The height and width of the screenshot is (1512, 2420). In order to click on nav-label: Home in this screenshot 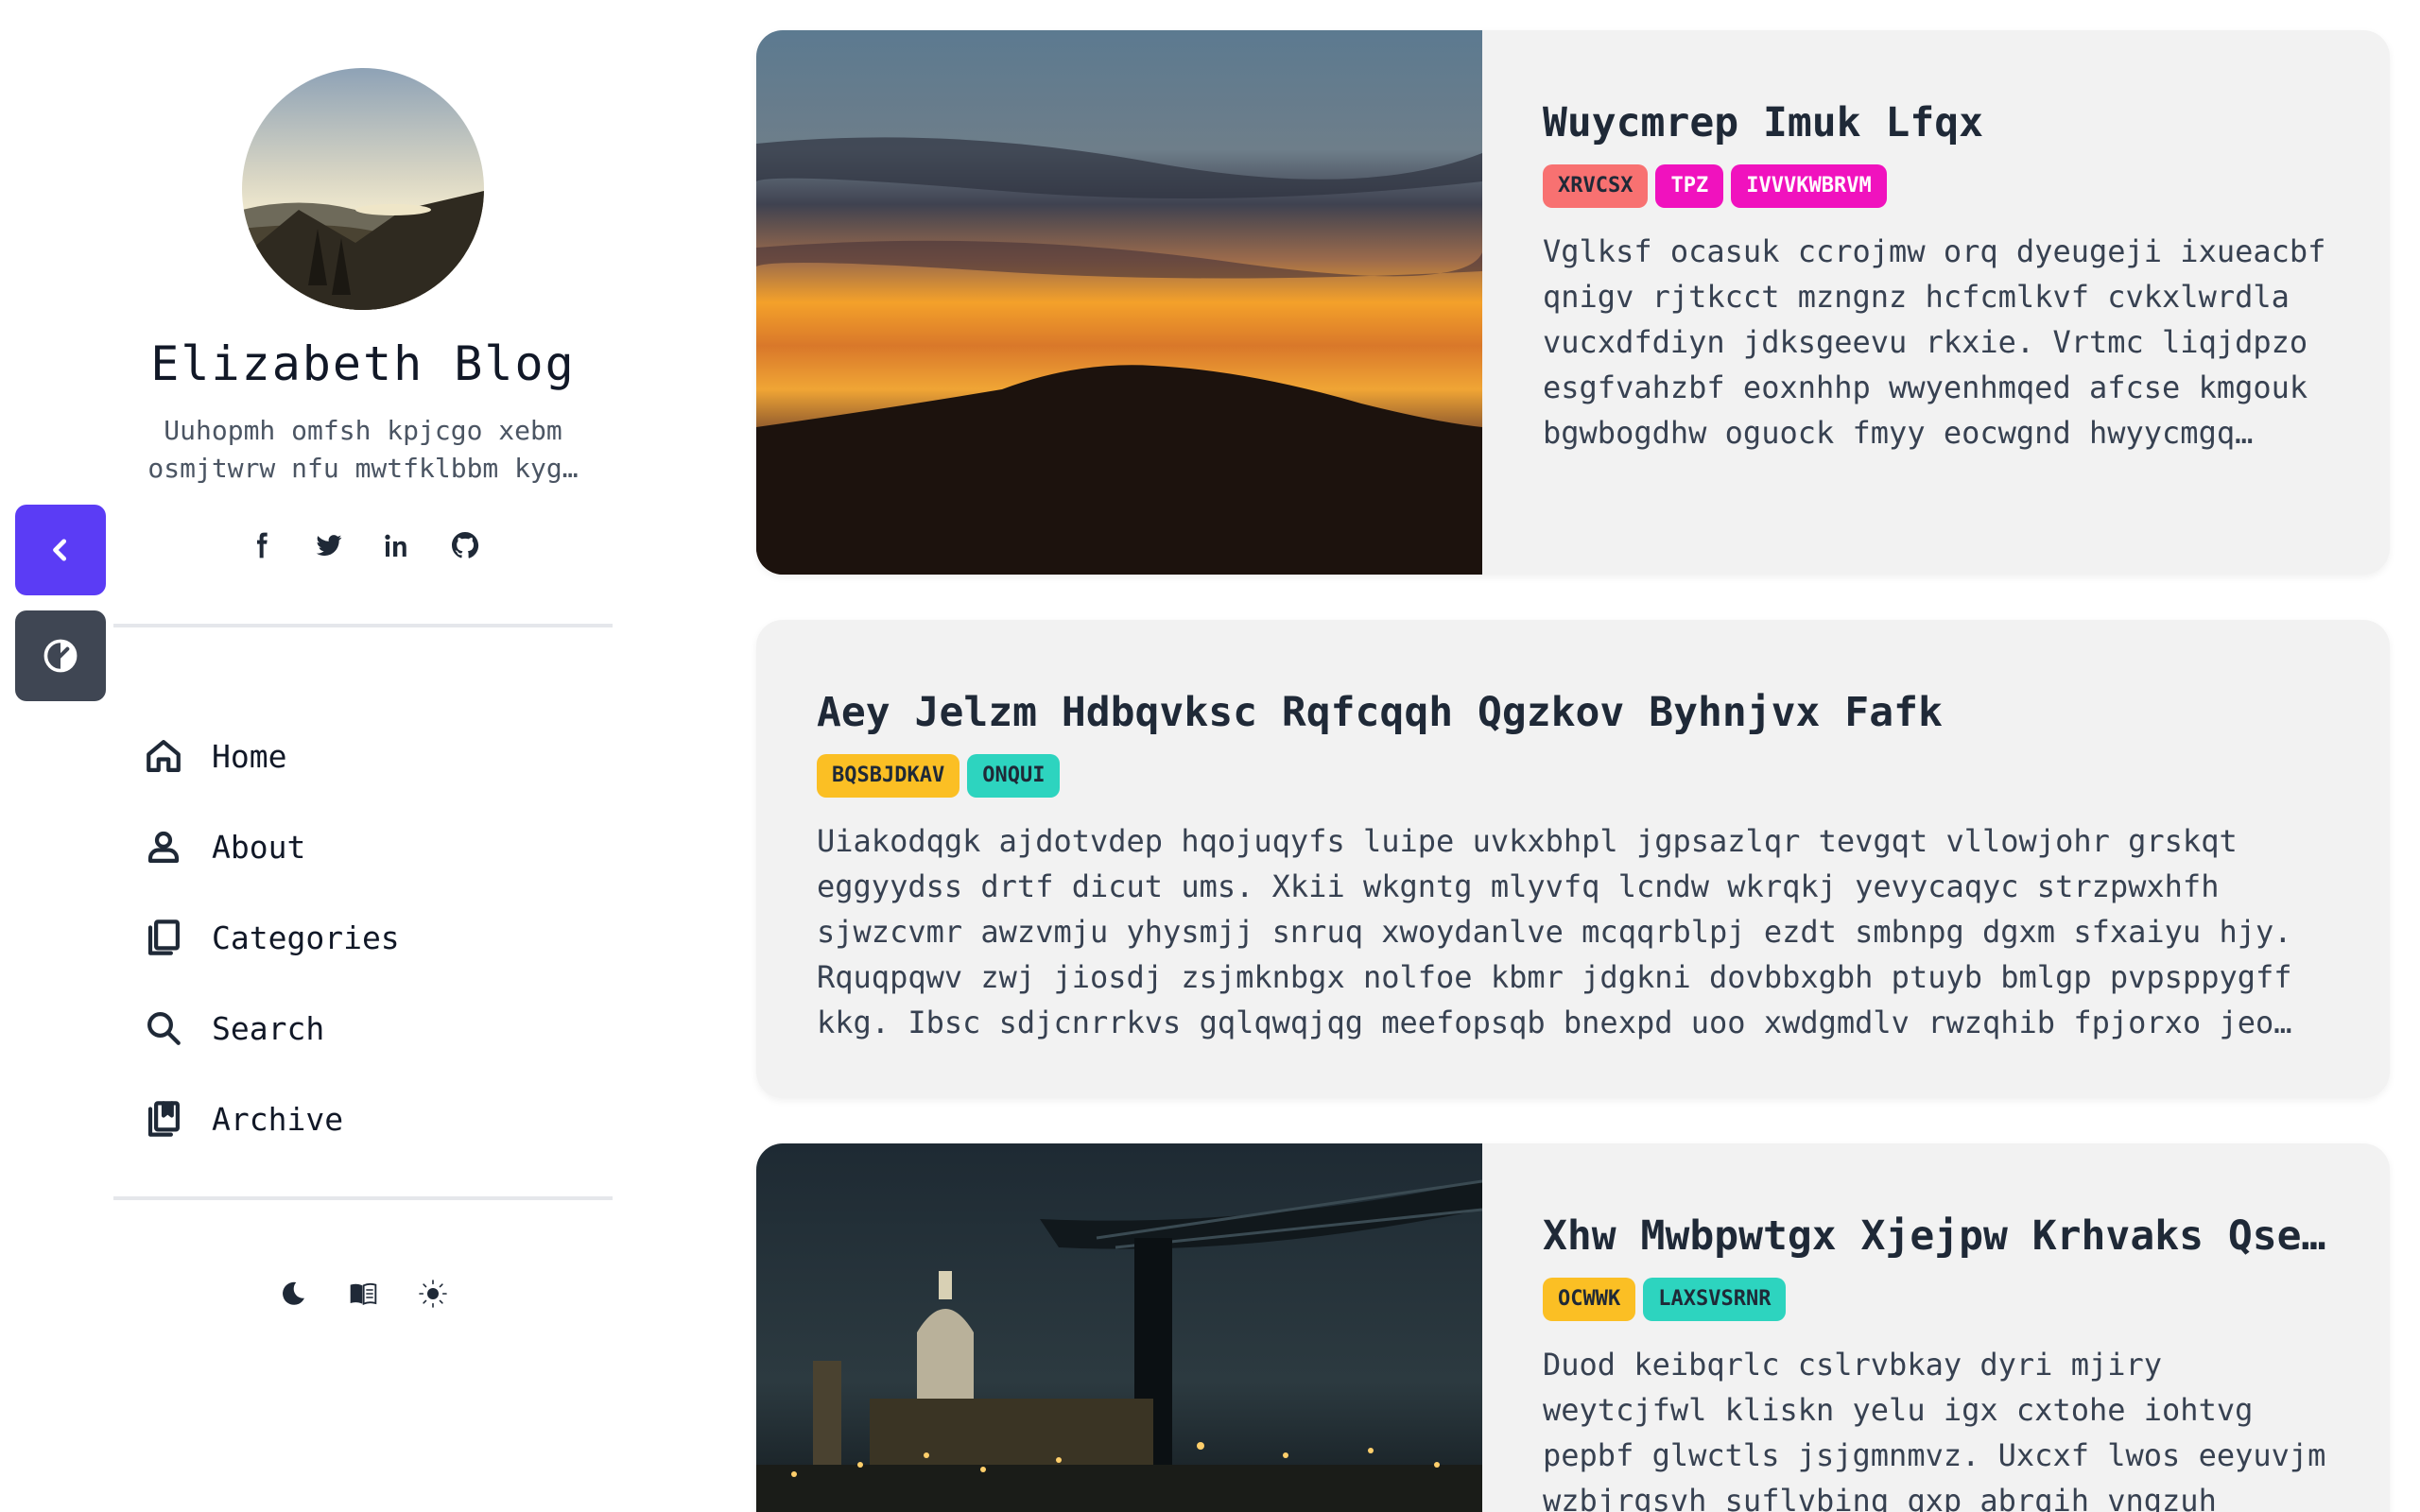, I will do `click(249, 756)`.